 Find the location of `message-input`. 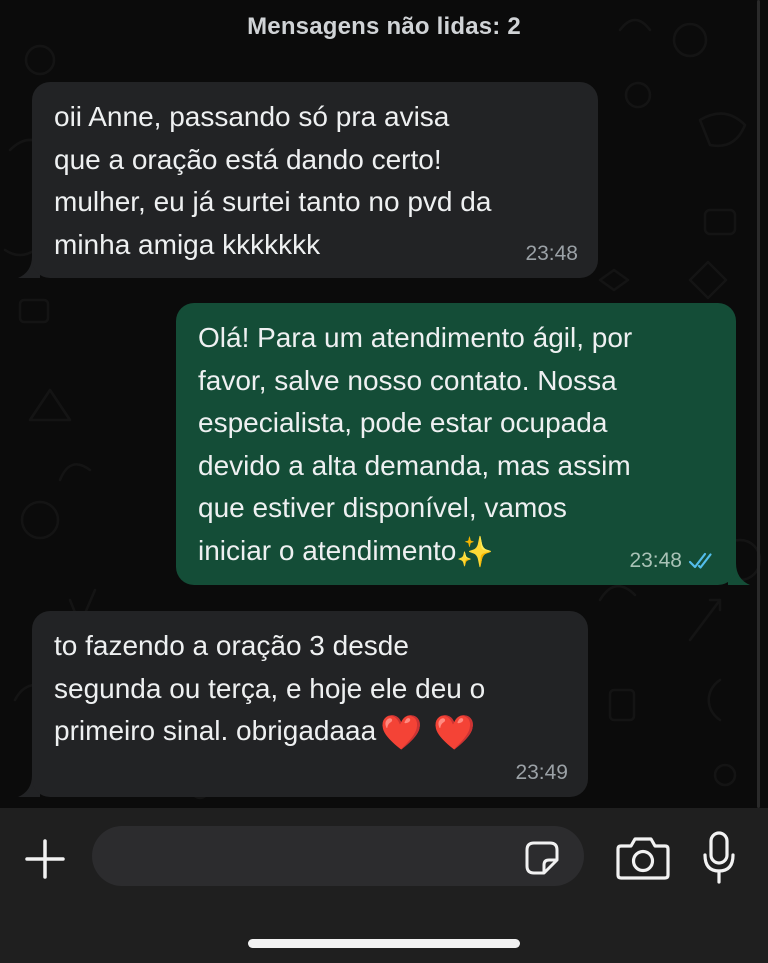

message-input is located at coordinates (338, 856).